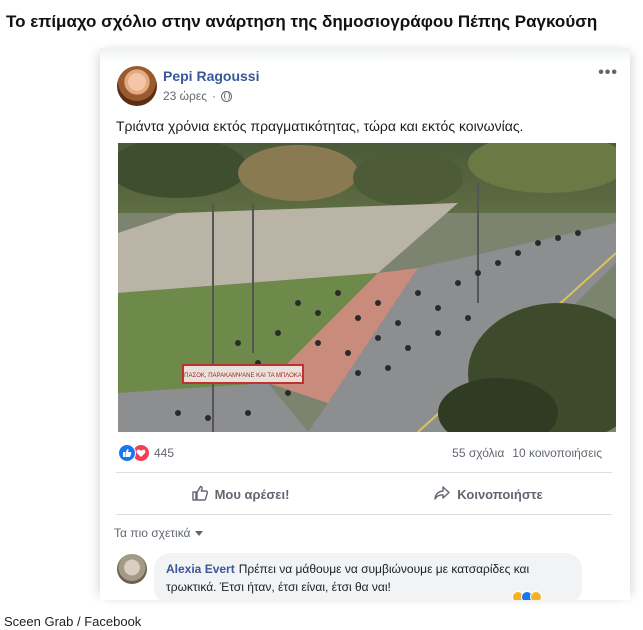 The height and width of the screenshot is (630, 643). I want to click on comments-count: 55 σχόλια, so click(478, 453).